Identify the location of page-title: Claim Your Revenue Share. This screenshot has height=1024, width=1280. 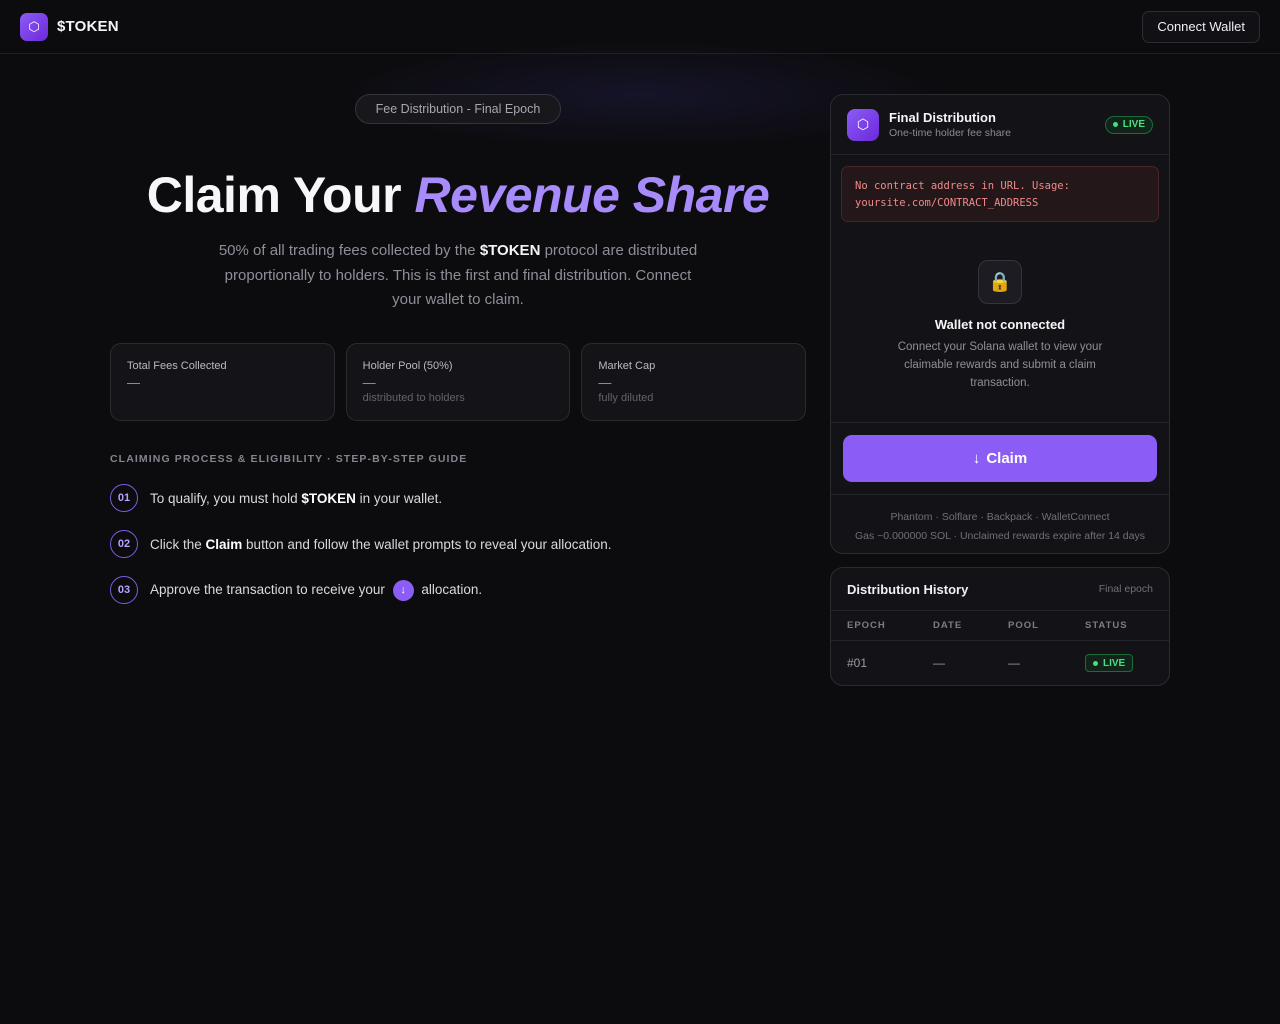
(458, 195).